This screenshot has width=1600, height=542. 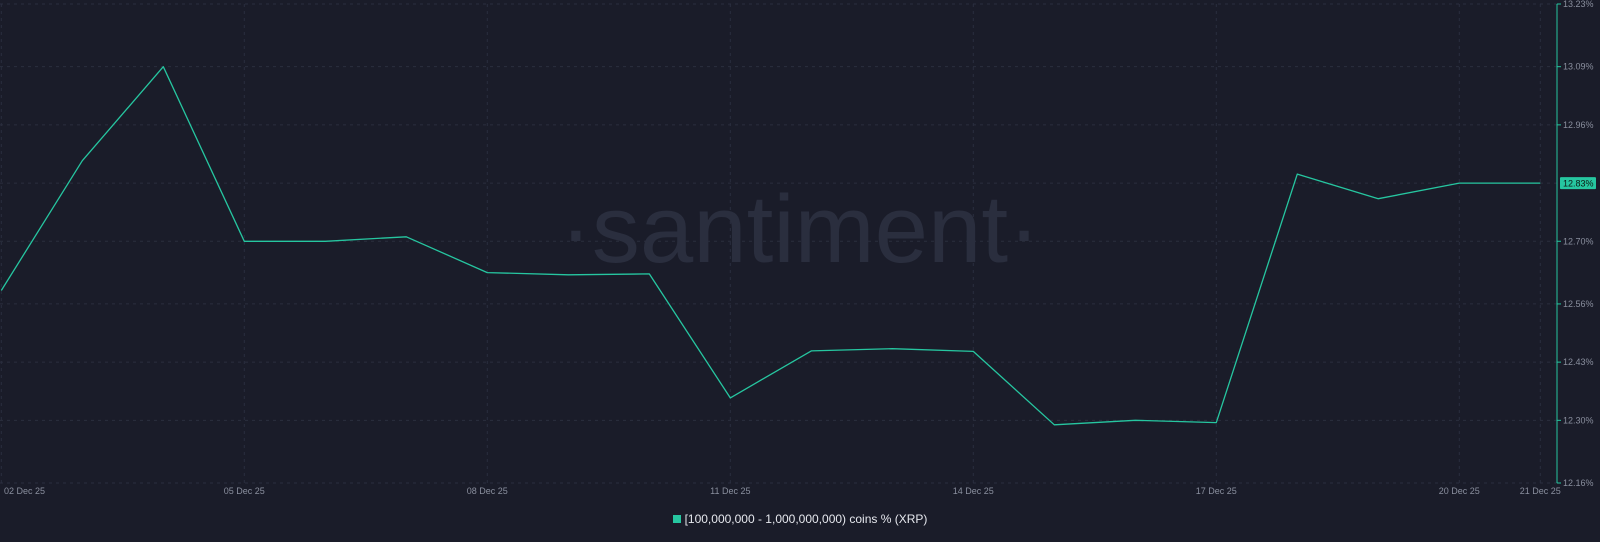 What do you see at coordinates (1578, 125) in the screenshot?
I see `y-tick-label: 12.96%` at bounding box center [1578, 125].